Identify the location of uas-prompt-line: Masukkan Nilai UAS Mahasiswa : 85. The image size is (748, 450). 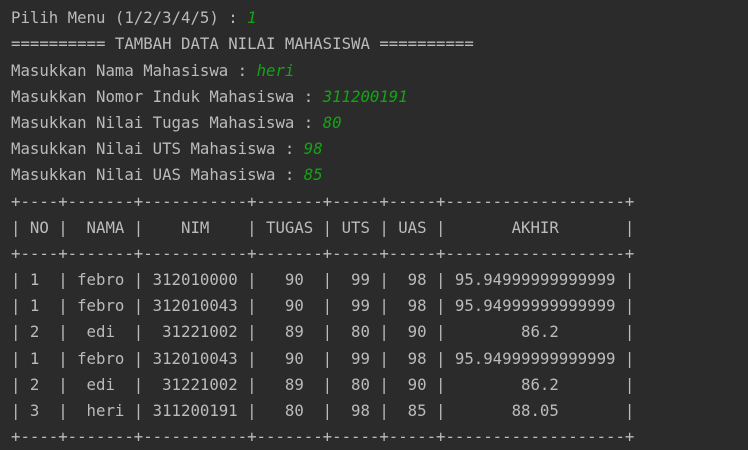
(167, 174).